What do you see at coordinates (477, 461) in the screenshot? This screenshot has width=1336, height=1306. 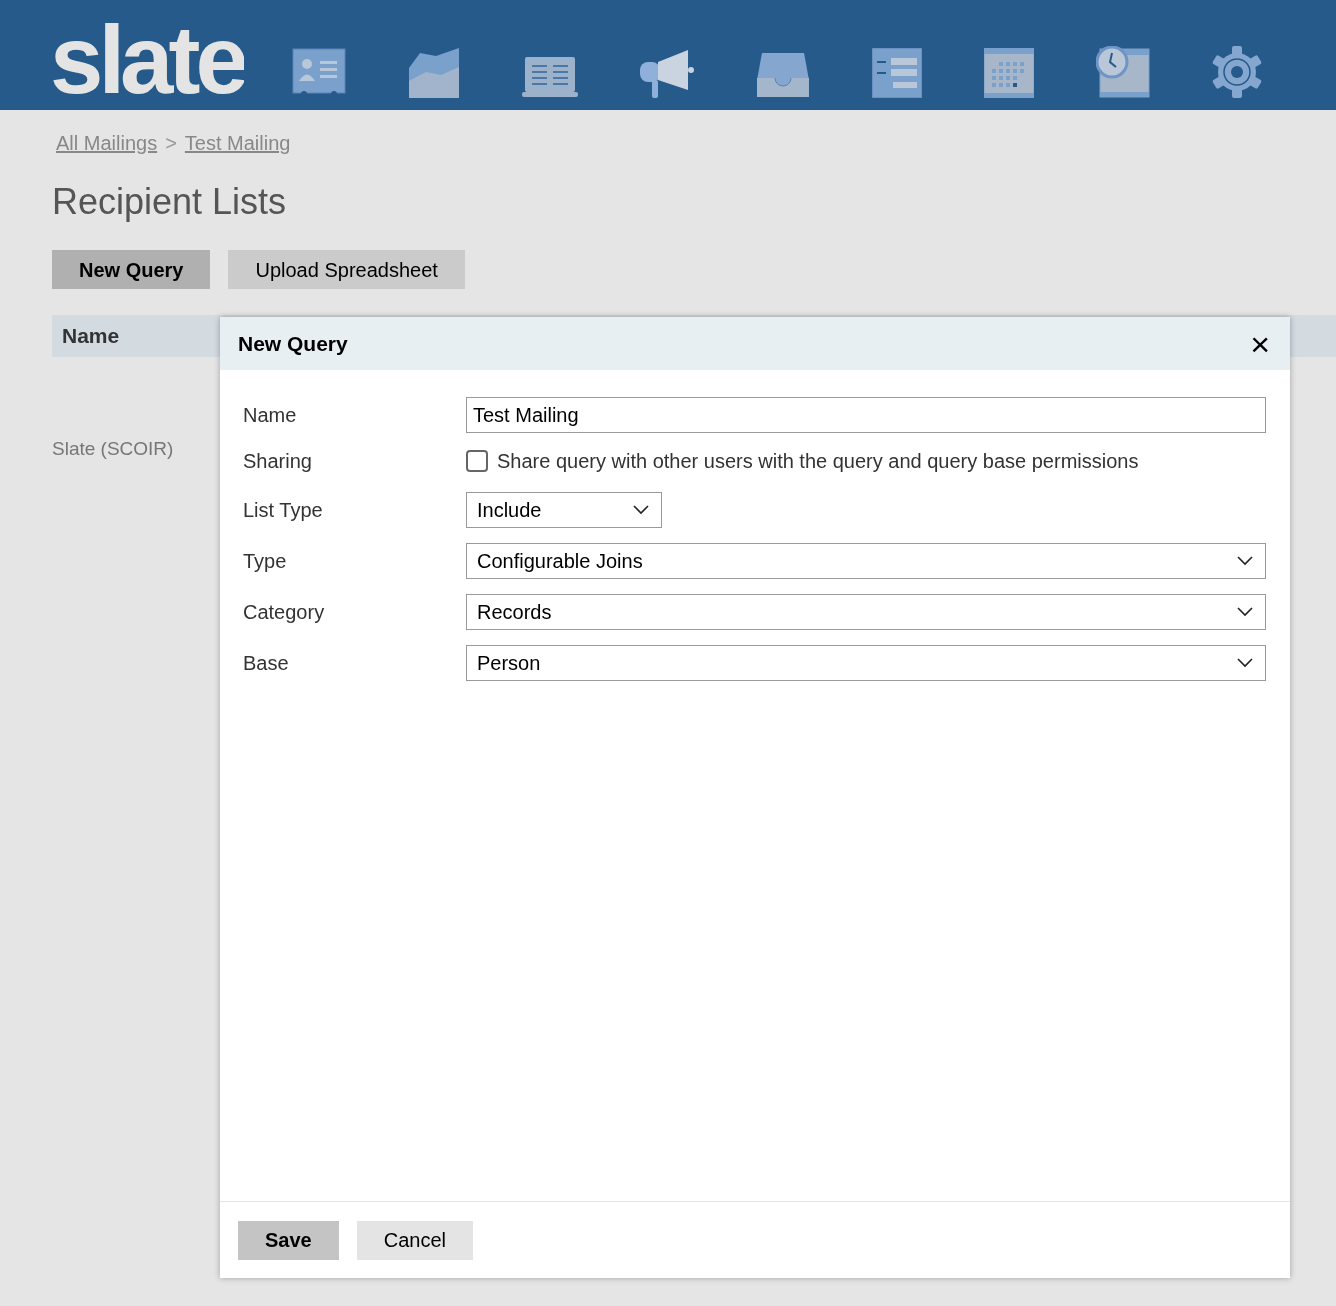 I see `checkbox` at bounding box center [477, 461].